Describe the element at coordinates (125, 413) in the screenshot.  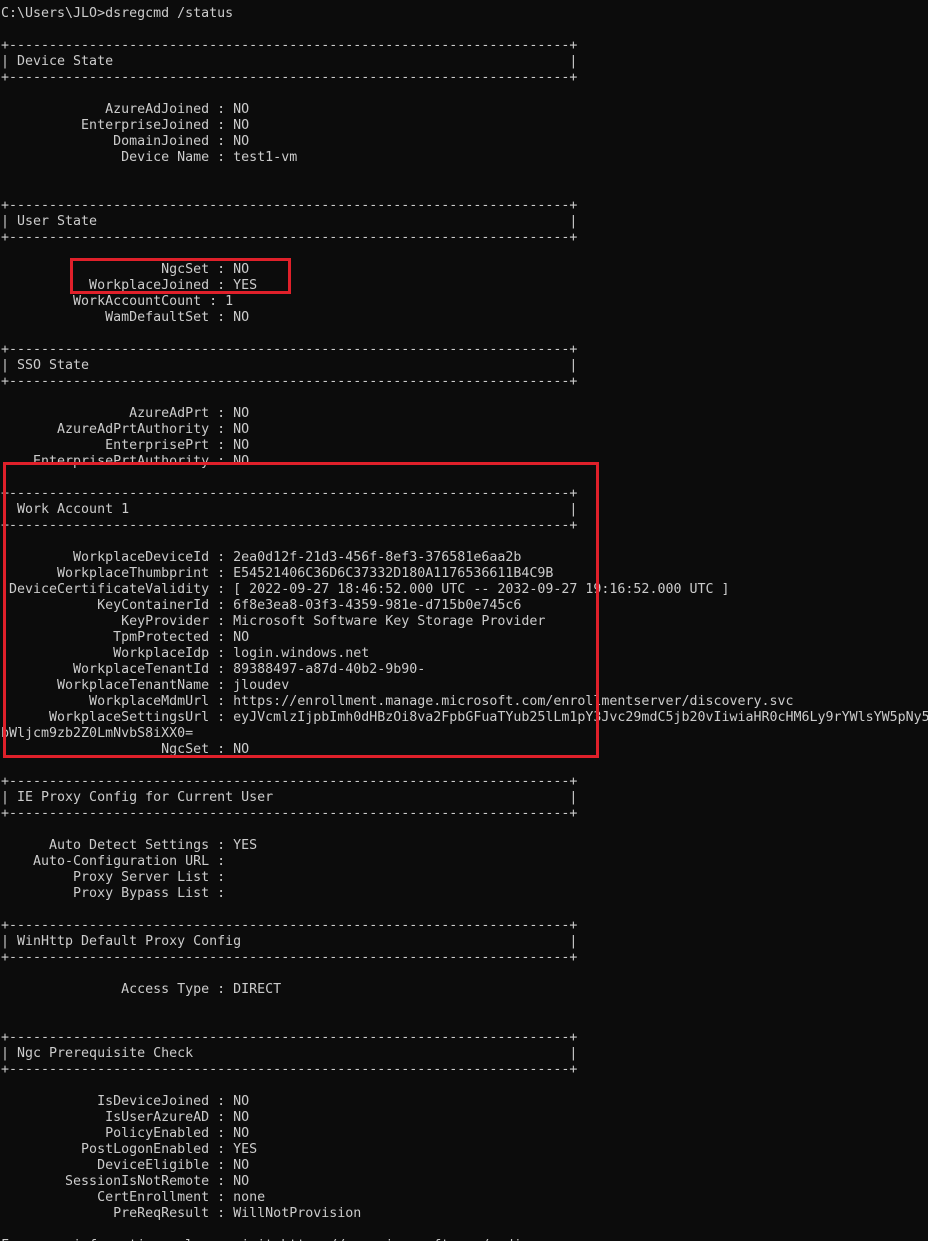
I see `console-line: AzureAdPrt : NO` at that location.